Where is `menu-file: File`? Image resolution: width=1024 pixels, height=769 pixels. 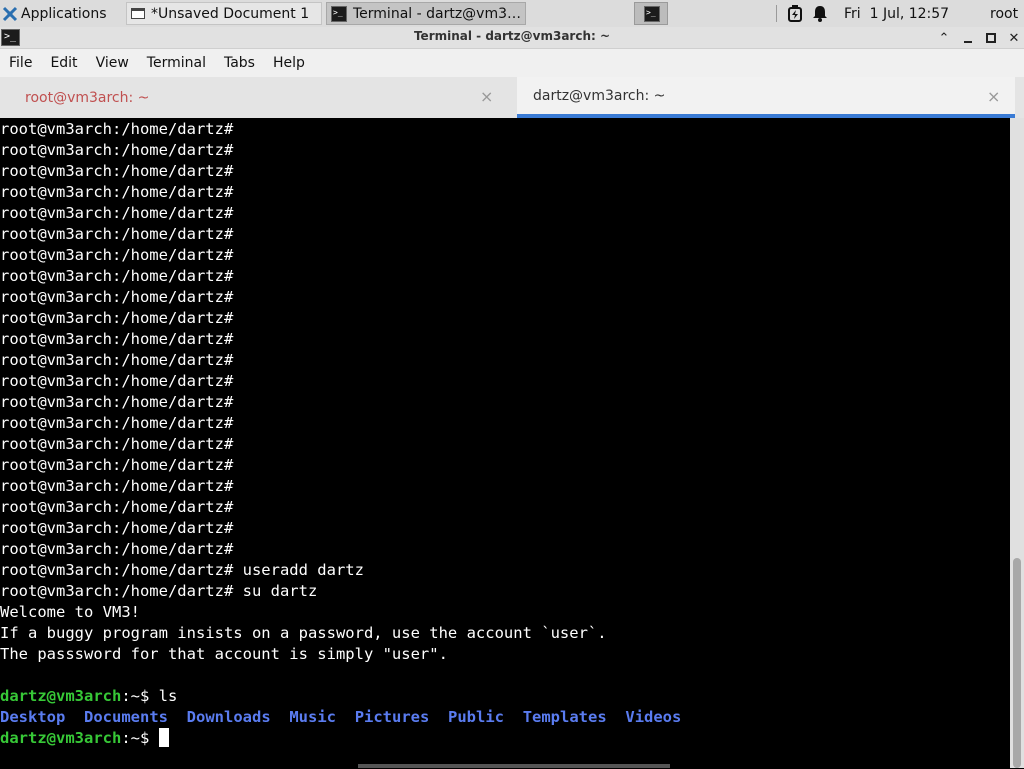
menu-file: File is located at coordinates (20, 63).